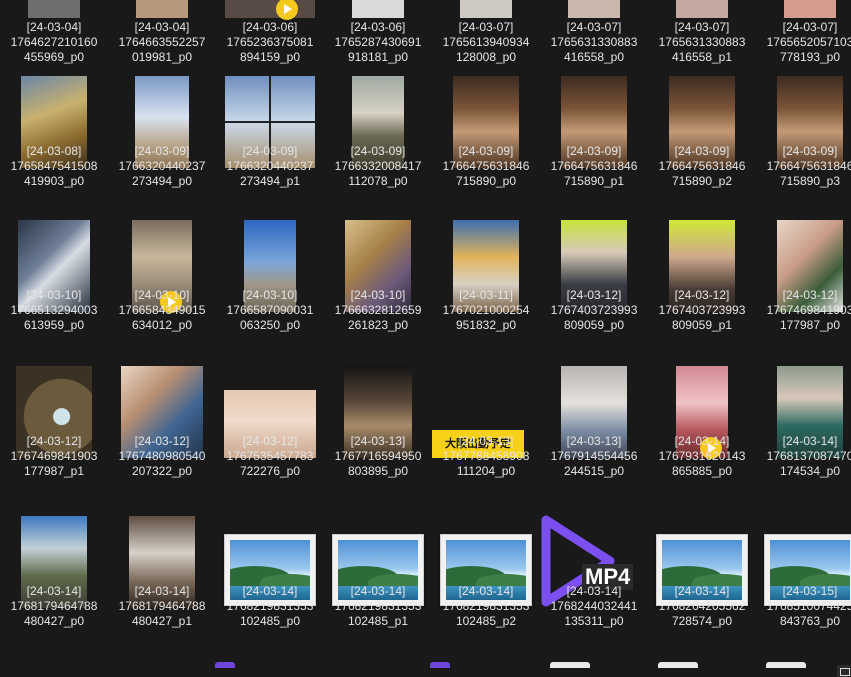 The image size is (851, 677). What do you see at coordinates (162, 621) in the screenshot?
I see `file-name-label: 480427_p1` at bounding box center [162, 621].